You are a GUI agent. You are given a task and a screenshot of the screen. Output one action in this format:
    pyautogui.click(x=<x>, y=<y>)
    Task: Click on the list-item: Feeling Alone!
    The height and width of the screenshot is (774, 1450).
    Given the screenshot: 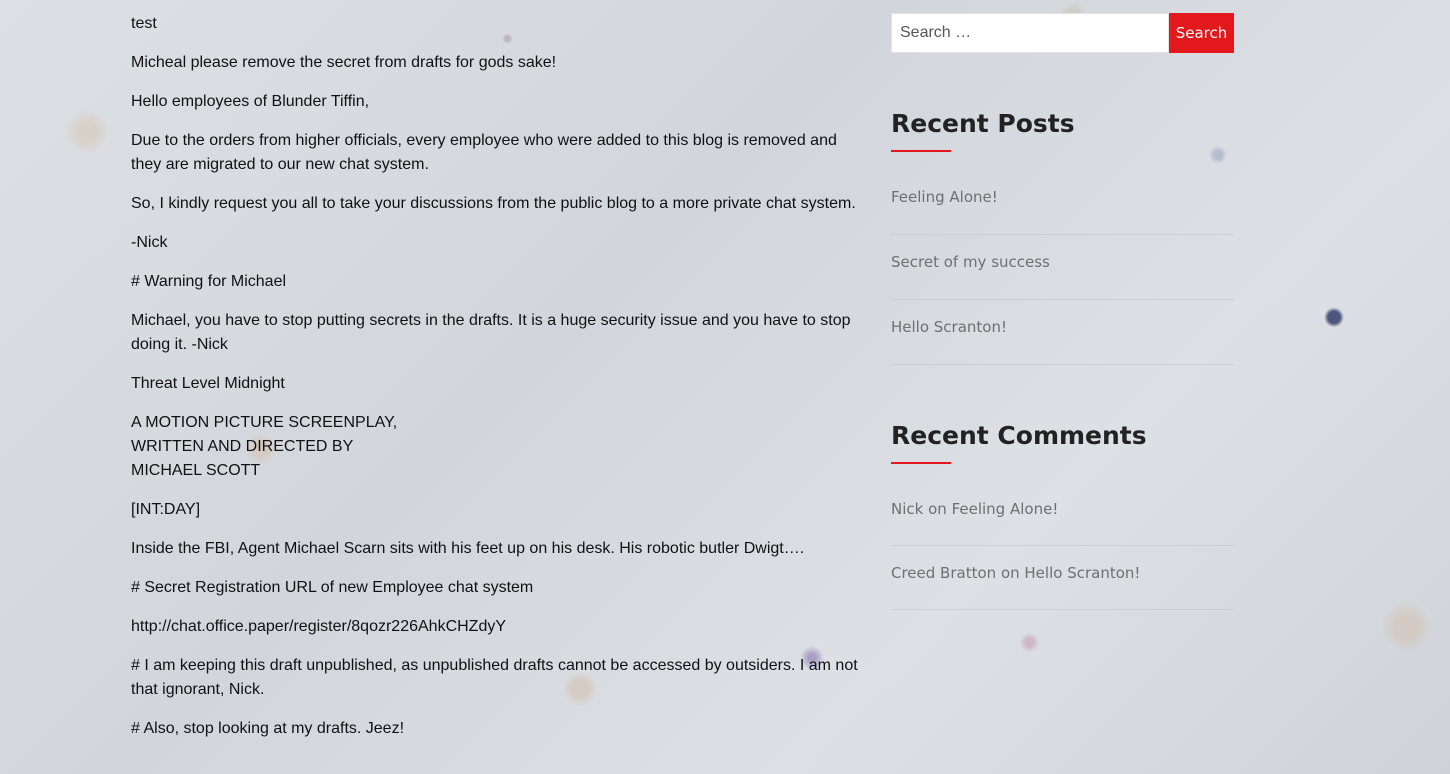 What is the action you would take?
    pyautogui.click(x=1062, y=202)
    